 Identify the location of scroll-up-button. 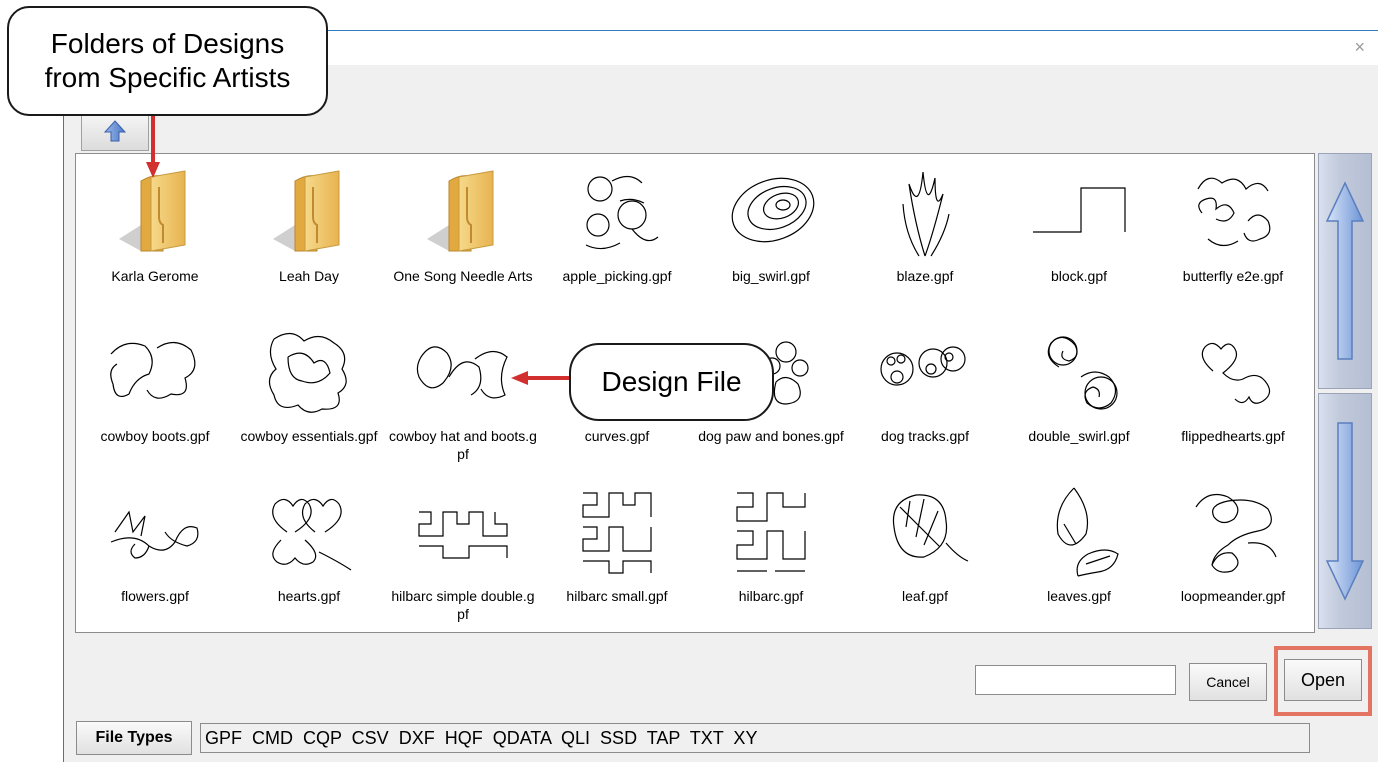
(1345, 271).